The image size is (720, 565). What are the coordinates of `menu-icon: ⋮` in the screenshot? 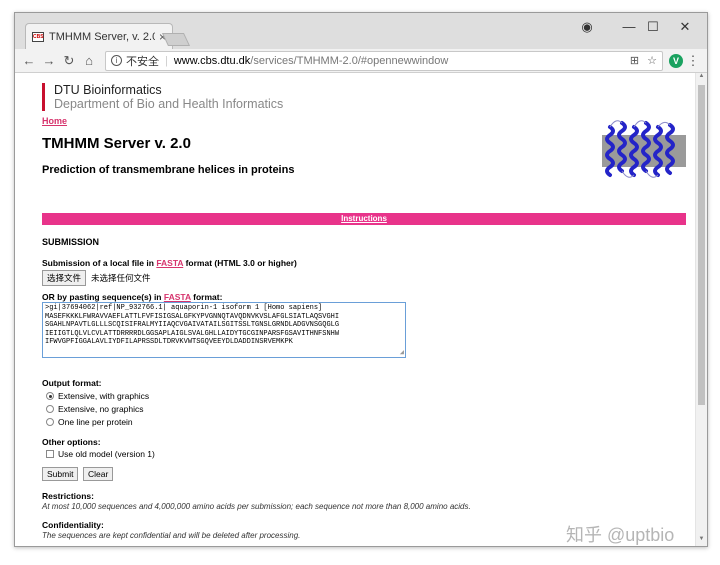 It's located at (693, 61).